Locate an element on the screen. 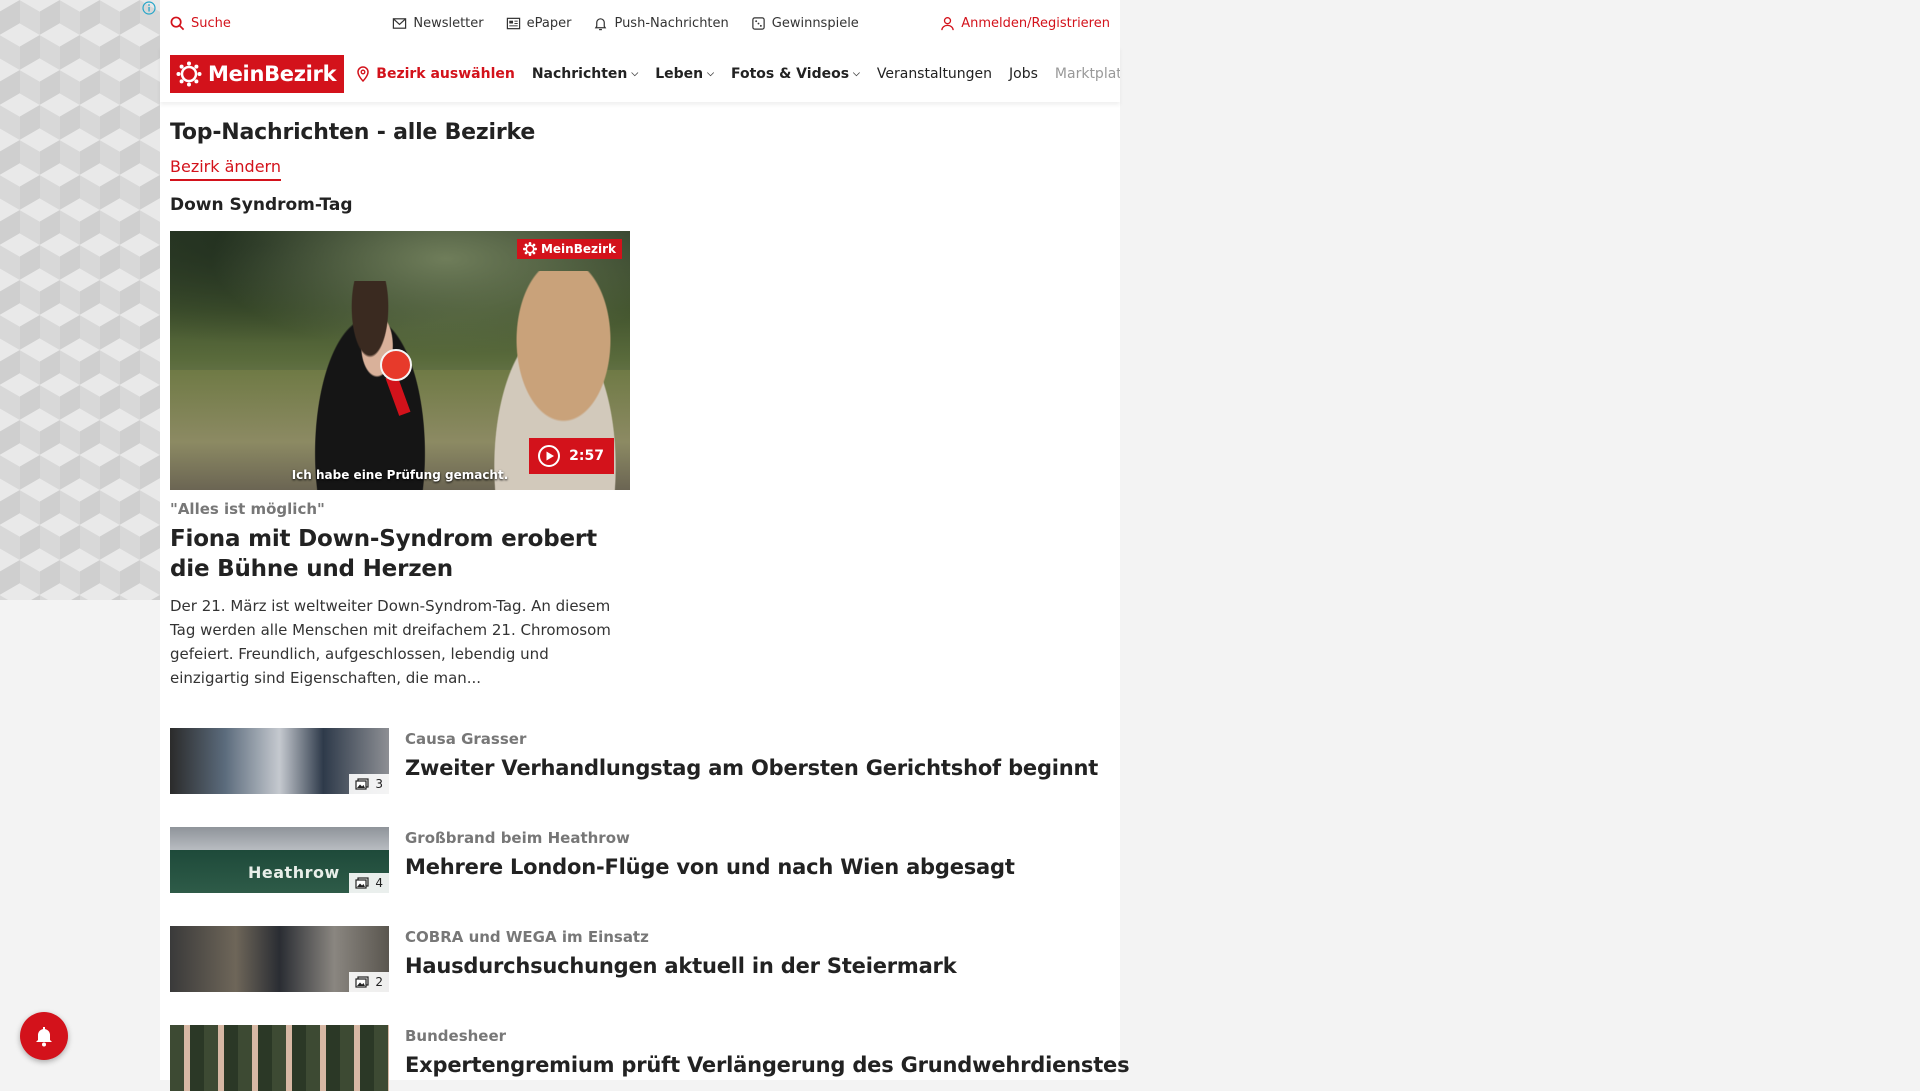  push-label: Push-Nachrichten is located at coordinates (671, 23).